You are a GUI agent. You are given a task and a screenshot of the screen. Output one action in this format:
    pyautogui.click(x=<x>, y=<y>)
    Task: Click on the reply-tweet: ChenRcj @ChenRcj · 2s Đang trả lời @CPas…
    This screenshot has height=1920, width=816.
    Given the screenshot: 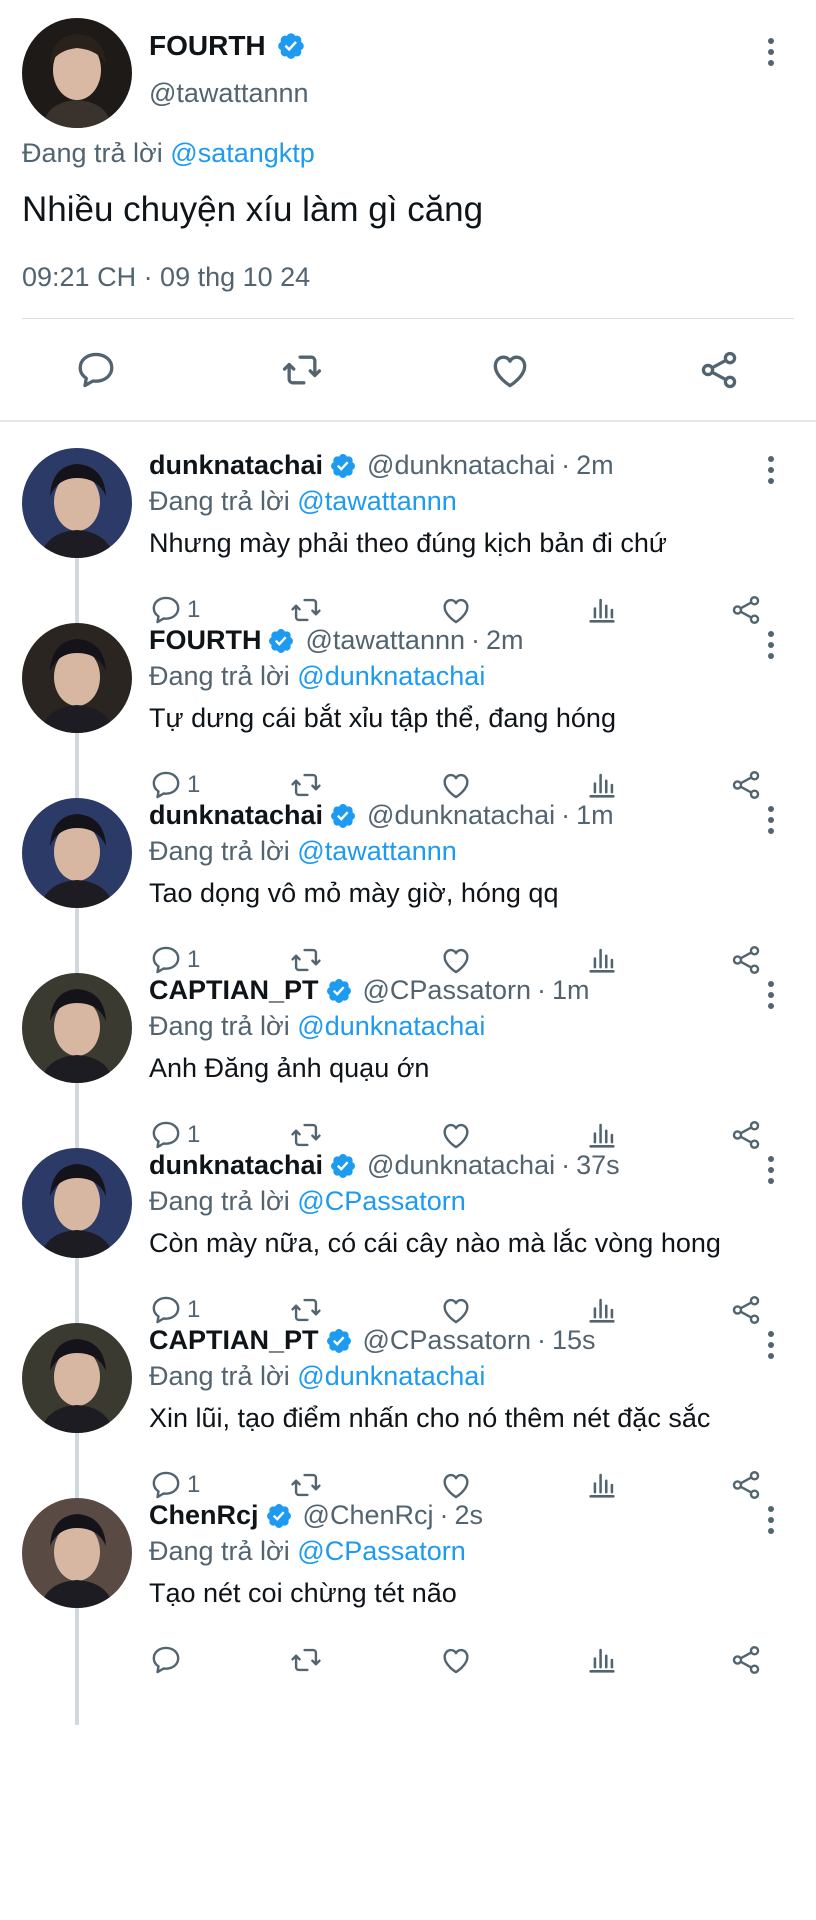 What is the action you would take?
    pyautogui.click(x=408, y=1589)
    